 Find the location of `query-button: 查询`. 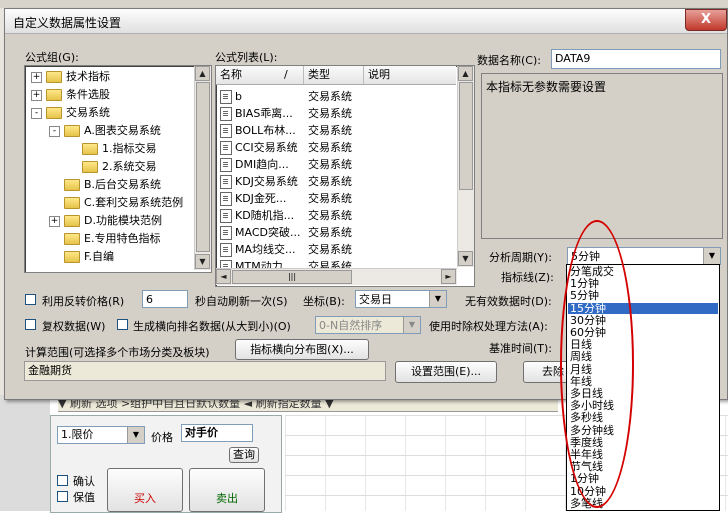

query-button: 查询 is located at coordinates (244, 455).